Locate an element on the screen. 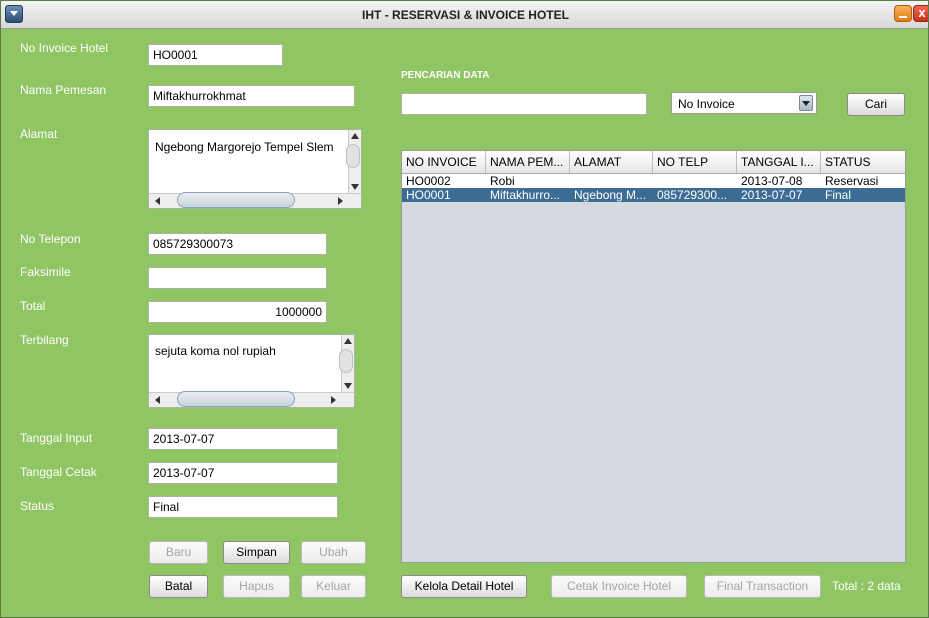 Image resolution: width=929 pixels, height=618 pixels. column-header-address: ALAMAT is located at coordinates (611, 162).